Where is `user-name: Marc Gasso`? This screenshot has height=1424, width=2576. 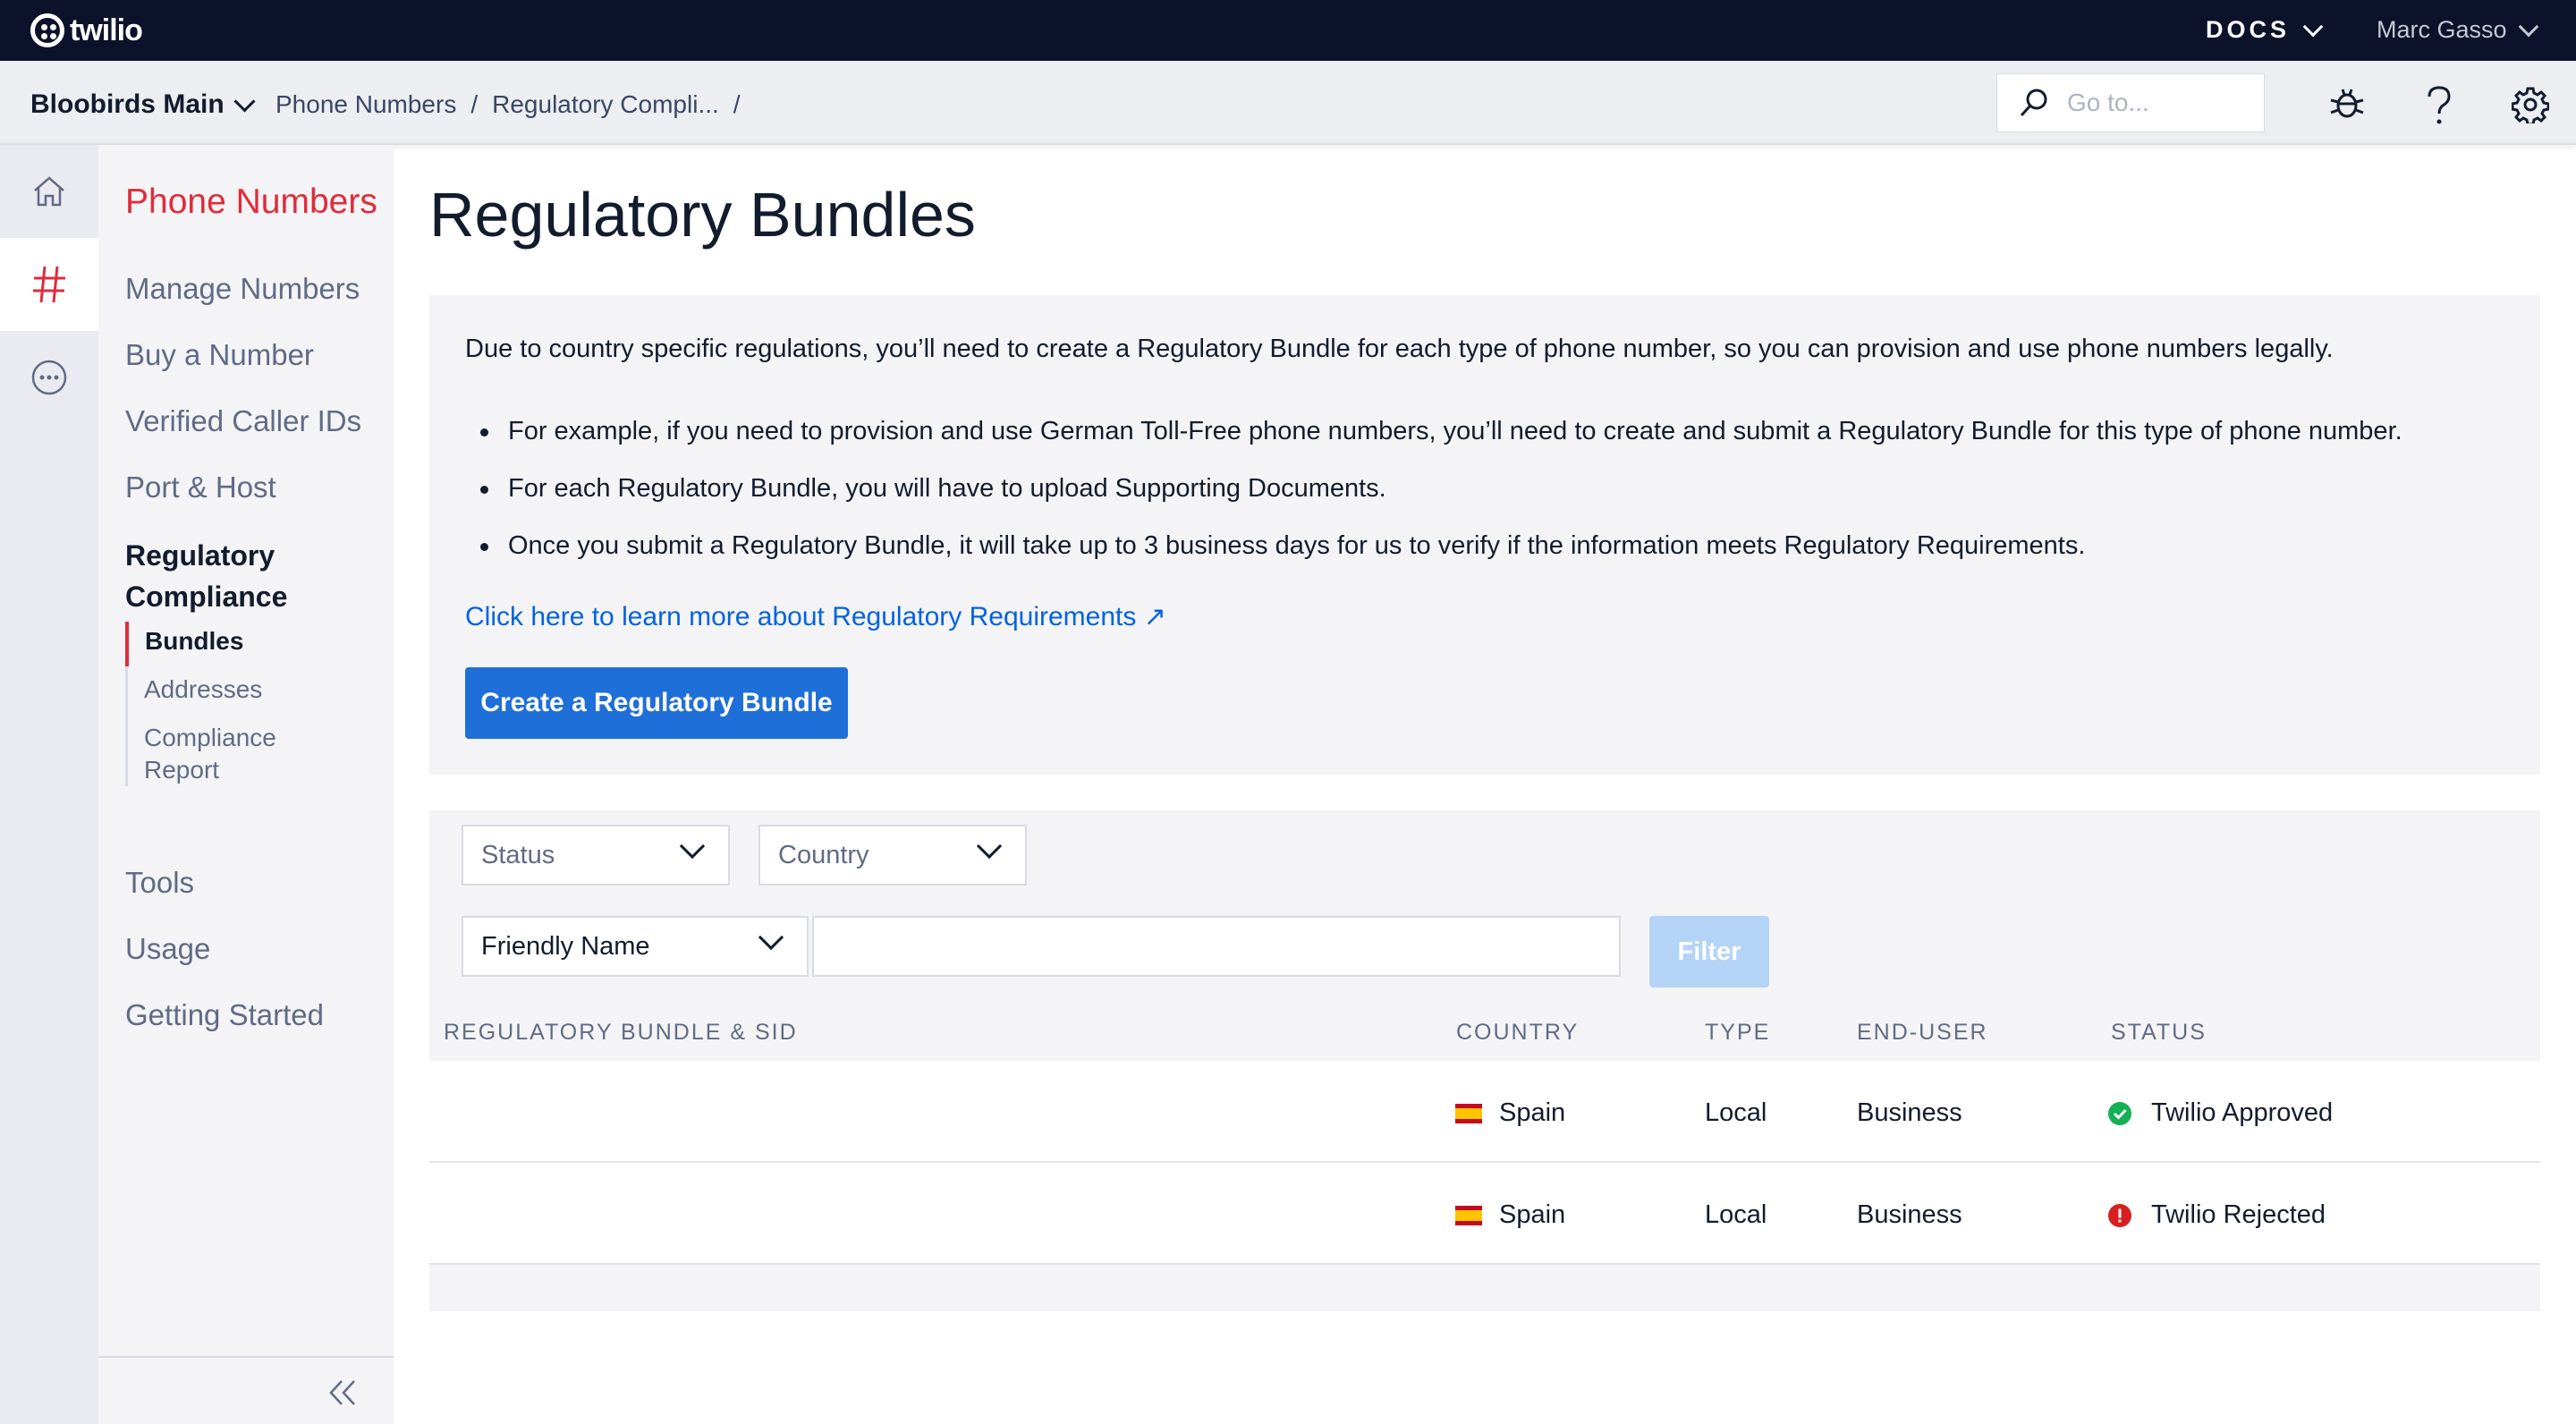 user-name: Marc Gasso is located at coordinates (2442, 29).